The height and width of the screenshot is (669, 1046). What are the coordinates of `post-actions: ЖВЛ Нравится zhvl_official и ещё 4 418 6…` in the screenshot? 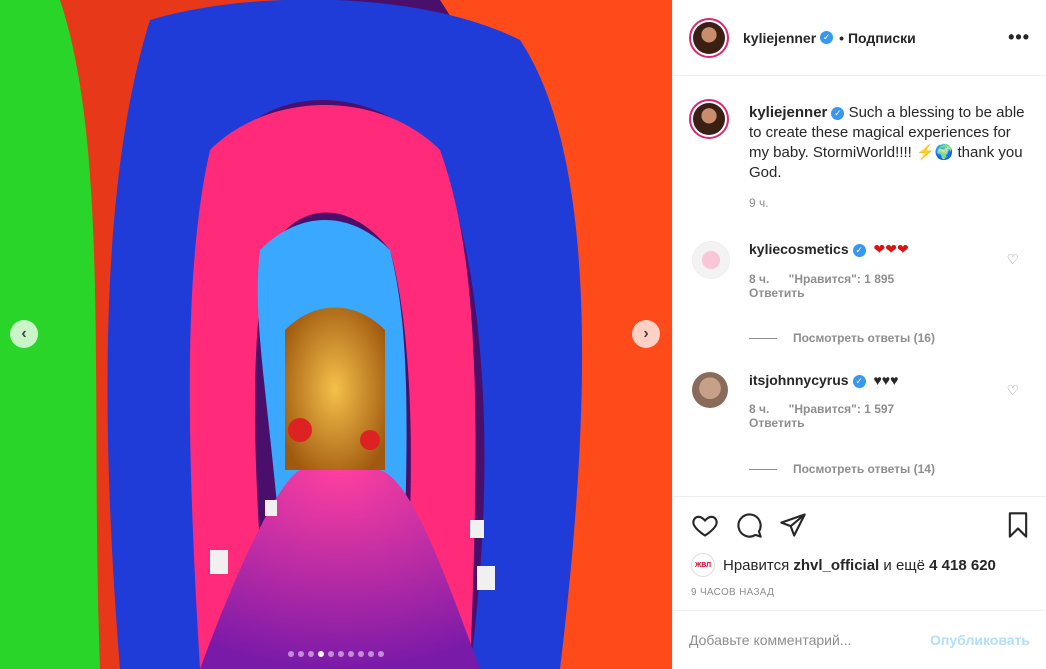 It's located at (859, 553).